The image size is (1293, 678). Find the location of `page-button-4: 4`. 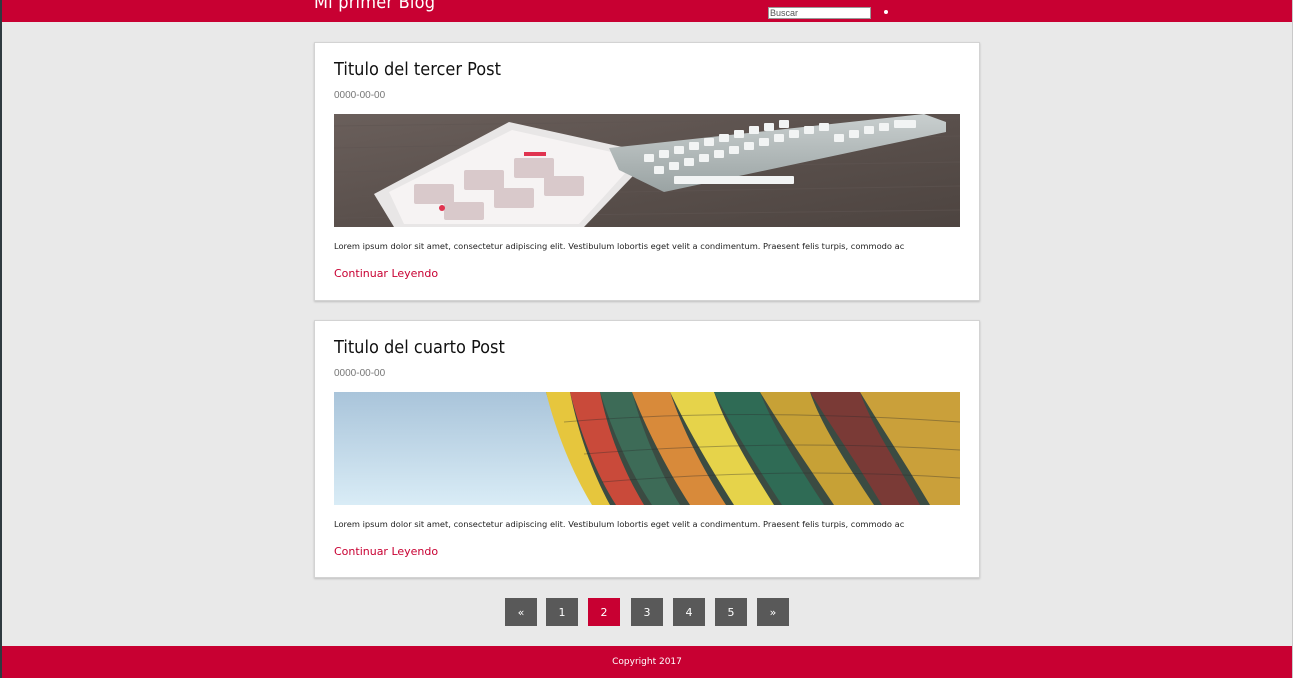

page-button-4: 4 is located at coordinates (689, 612).